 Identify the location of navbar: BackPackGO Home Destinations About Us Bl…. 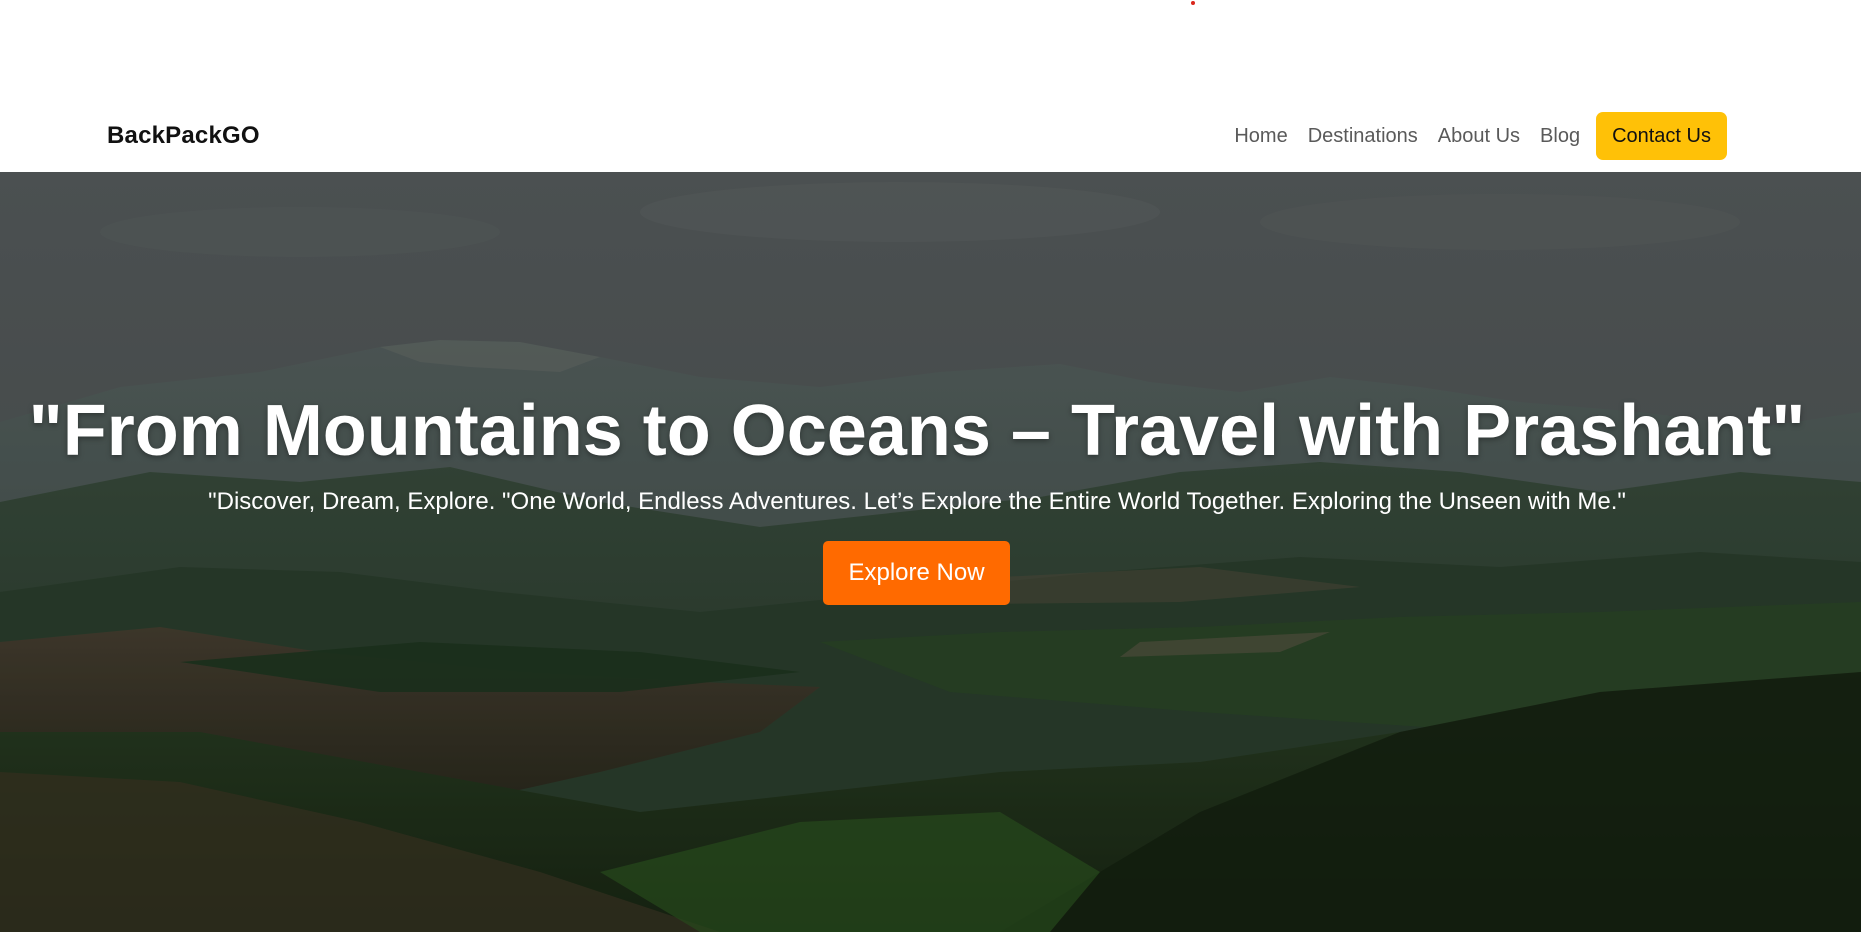
(930, 136).